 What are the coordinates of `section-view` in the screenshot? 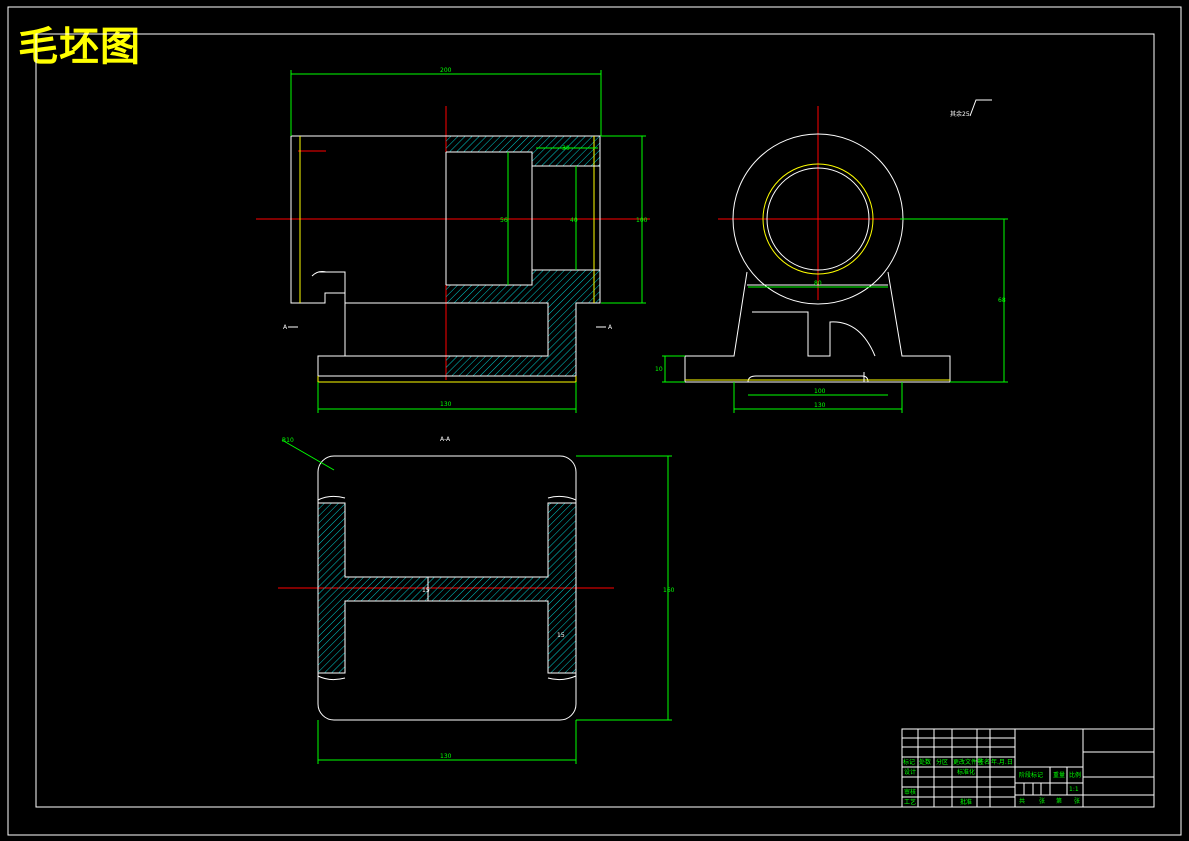 It's located at (475, 601).